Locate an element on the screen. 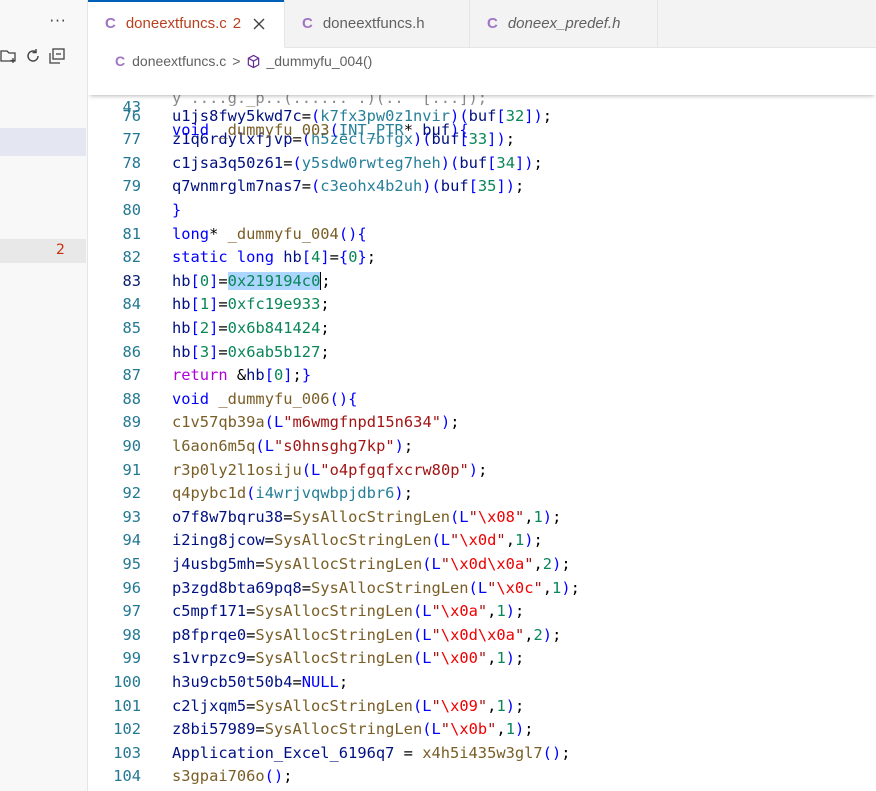  tab-label: doneextfuncs.h is located at coordinates (373, 23).